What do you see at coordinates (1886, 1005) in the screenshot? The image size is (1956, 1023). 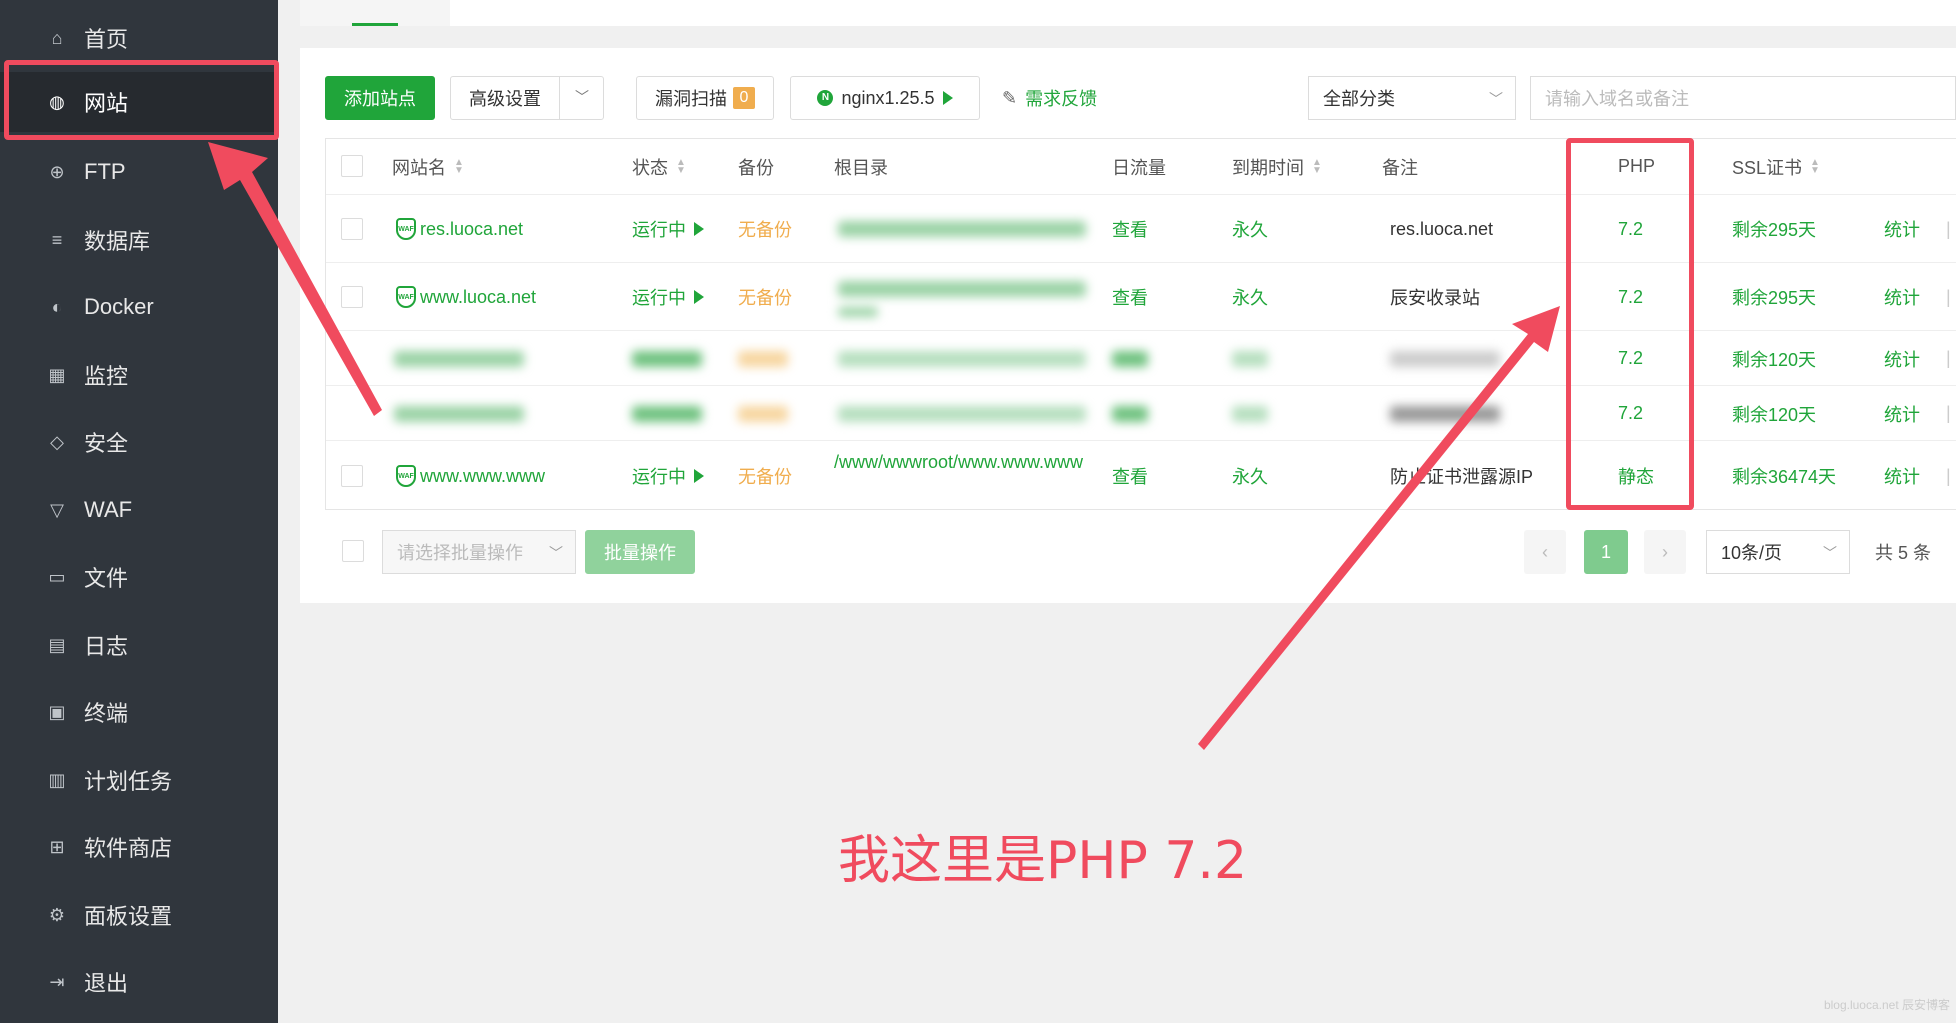 I see `watermark: blog.luoca.net 辰安博客` at bounding box center [1886, 1005].